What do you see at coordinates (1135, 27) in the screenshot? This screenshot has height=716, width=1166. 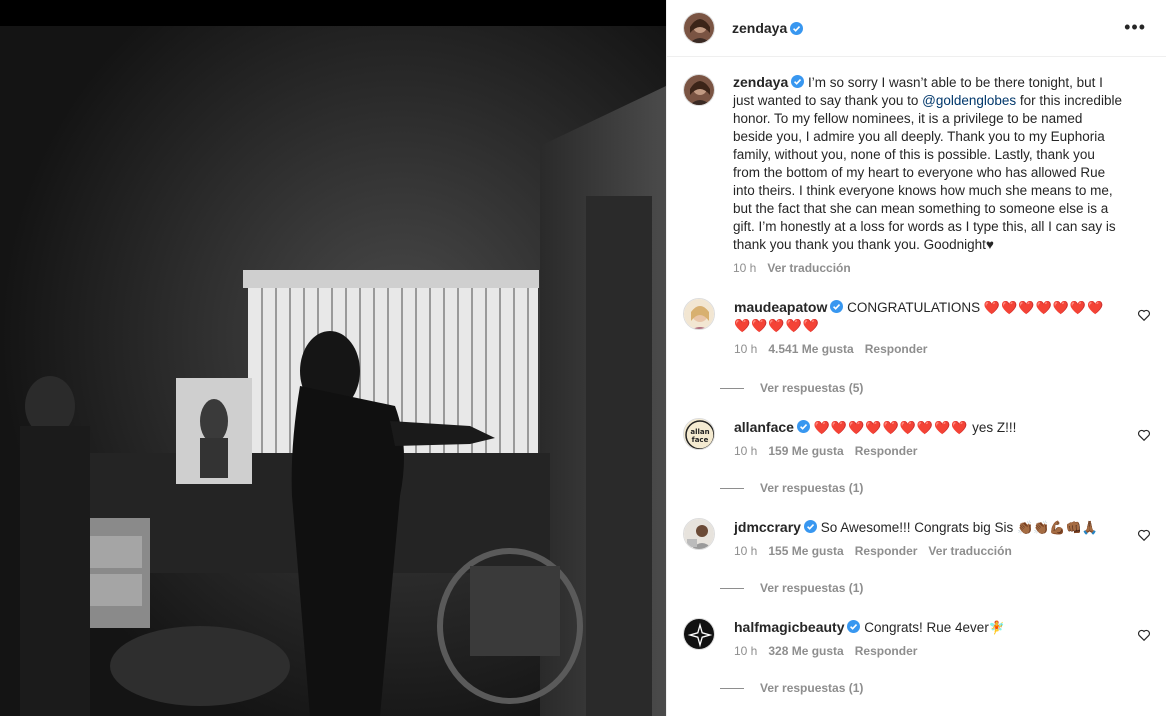 I see `more-options-icon: •••` at bounding box center [1135, 27].